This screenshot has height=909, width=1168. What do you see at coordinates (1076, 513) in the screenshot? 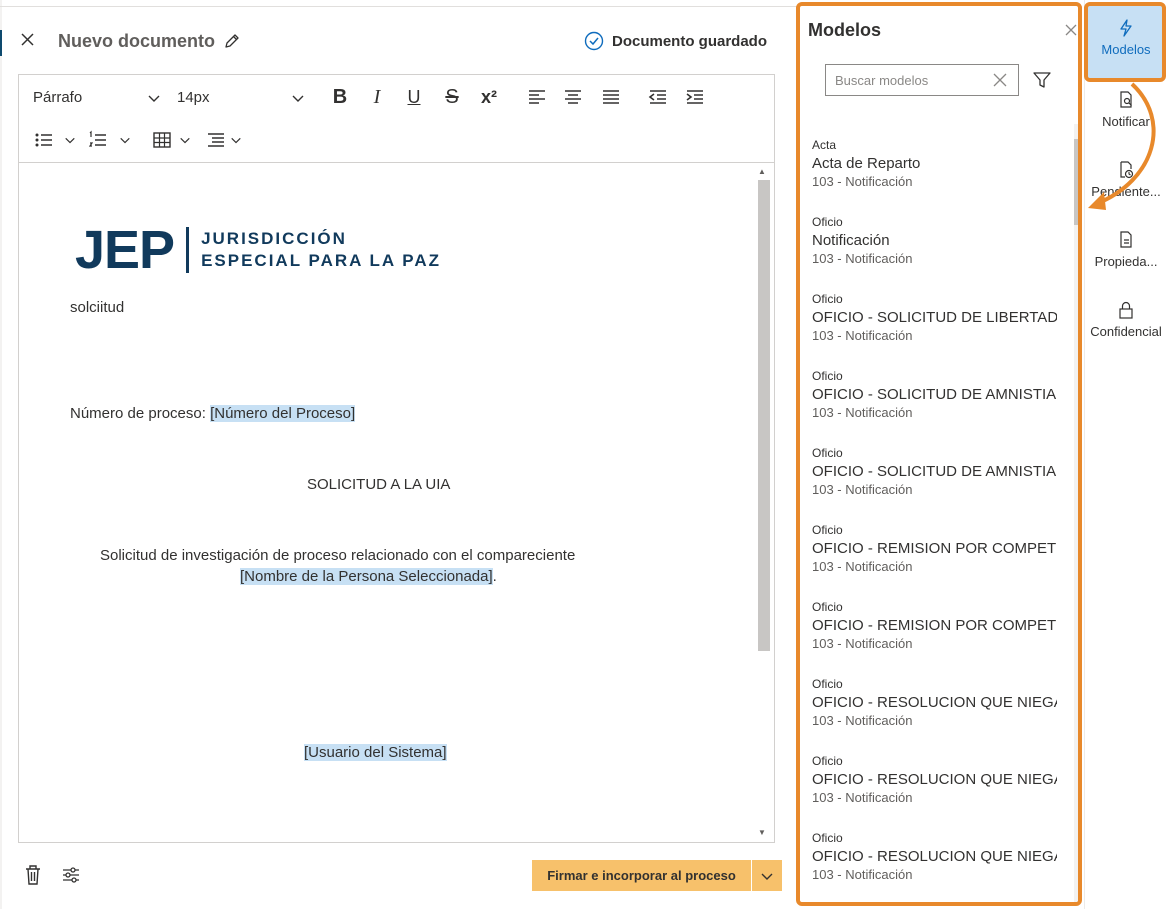
I see `models-scrollbar` at bounding box center [1076, 513].